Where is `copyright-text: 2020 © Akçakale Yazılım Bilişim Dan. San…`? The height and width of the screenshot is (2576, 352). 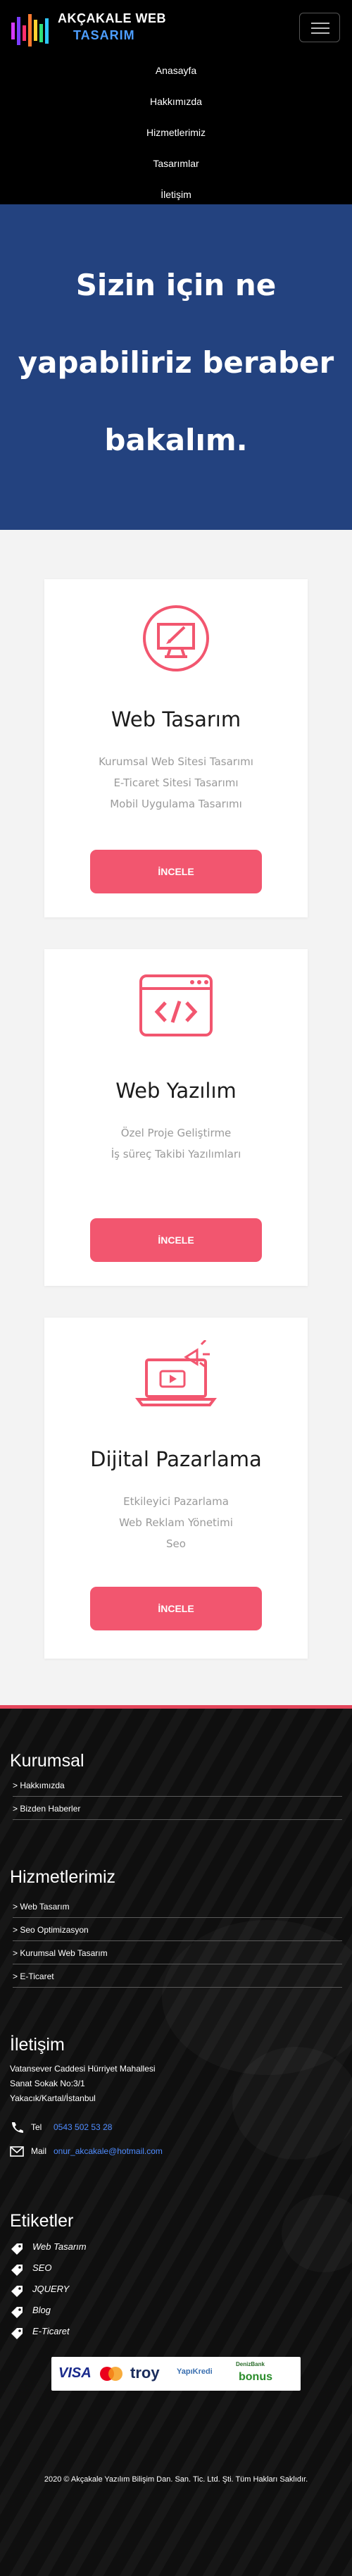 copyright-text: 2020 © Akçakale Yazılım Bilişim Dan. San… is located at coordinates (176, 2479).